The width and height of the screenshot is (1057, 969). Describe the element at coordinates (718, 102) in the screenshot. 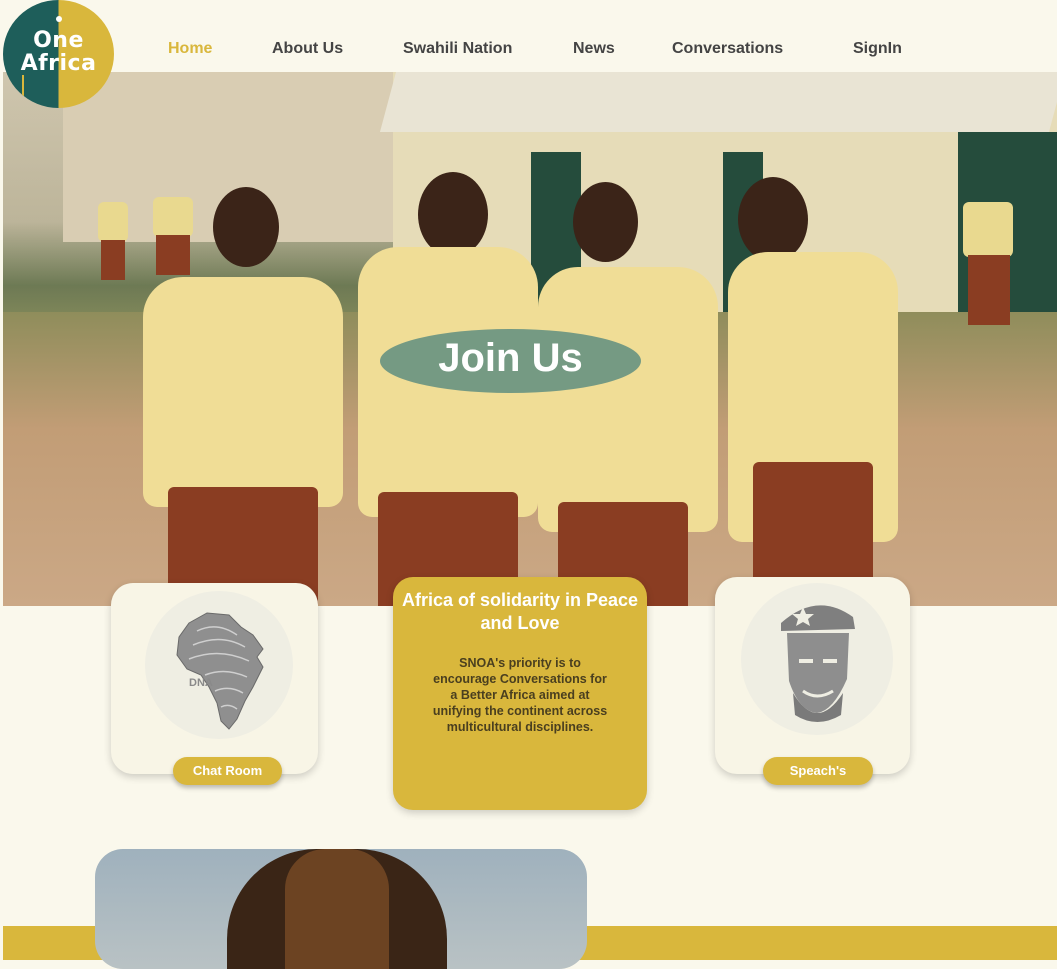

I see `hero-roof` at that location.